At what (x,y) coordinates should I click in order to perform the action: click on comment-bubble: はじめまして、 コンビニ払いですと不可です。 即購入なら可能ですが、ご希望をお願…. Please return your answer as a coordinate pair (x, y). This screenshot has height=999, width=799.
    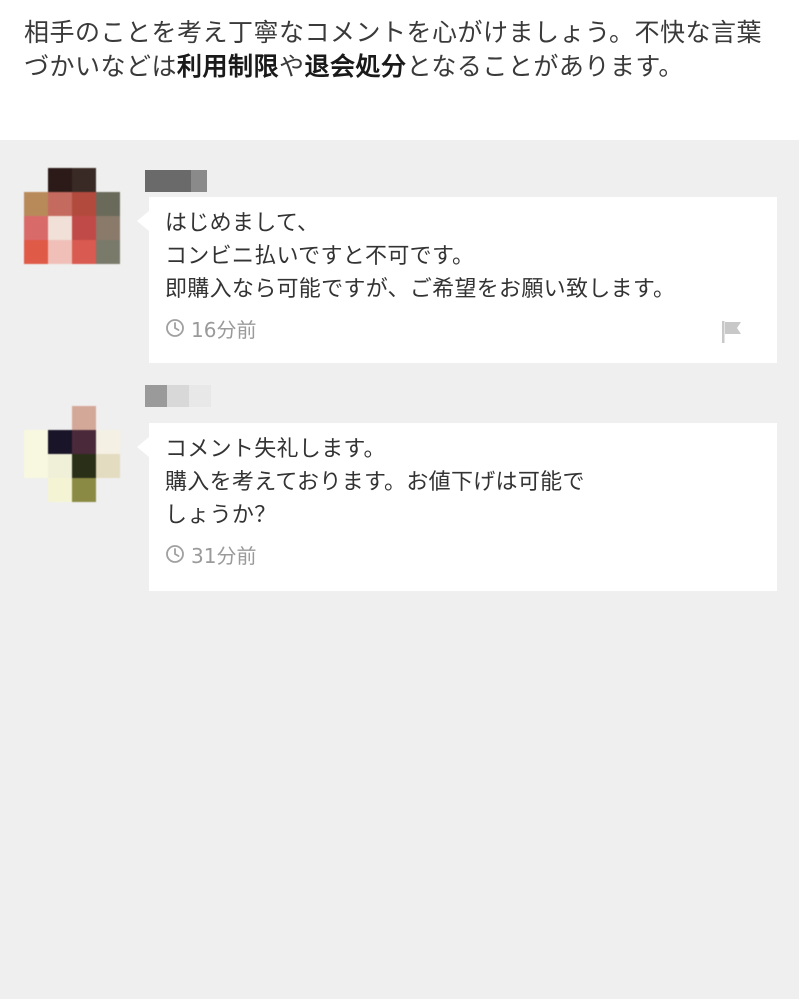
    Looking at the image, I should click on (457, 280).